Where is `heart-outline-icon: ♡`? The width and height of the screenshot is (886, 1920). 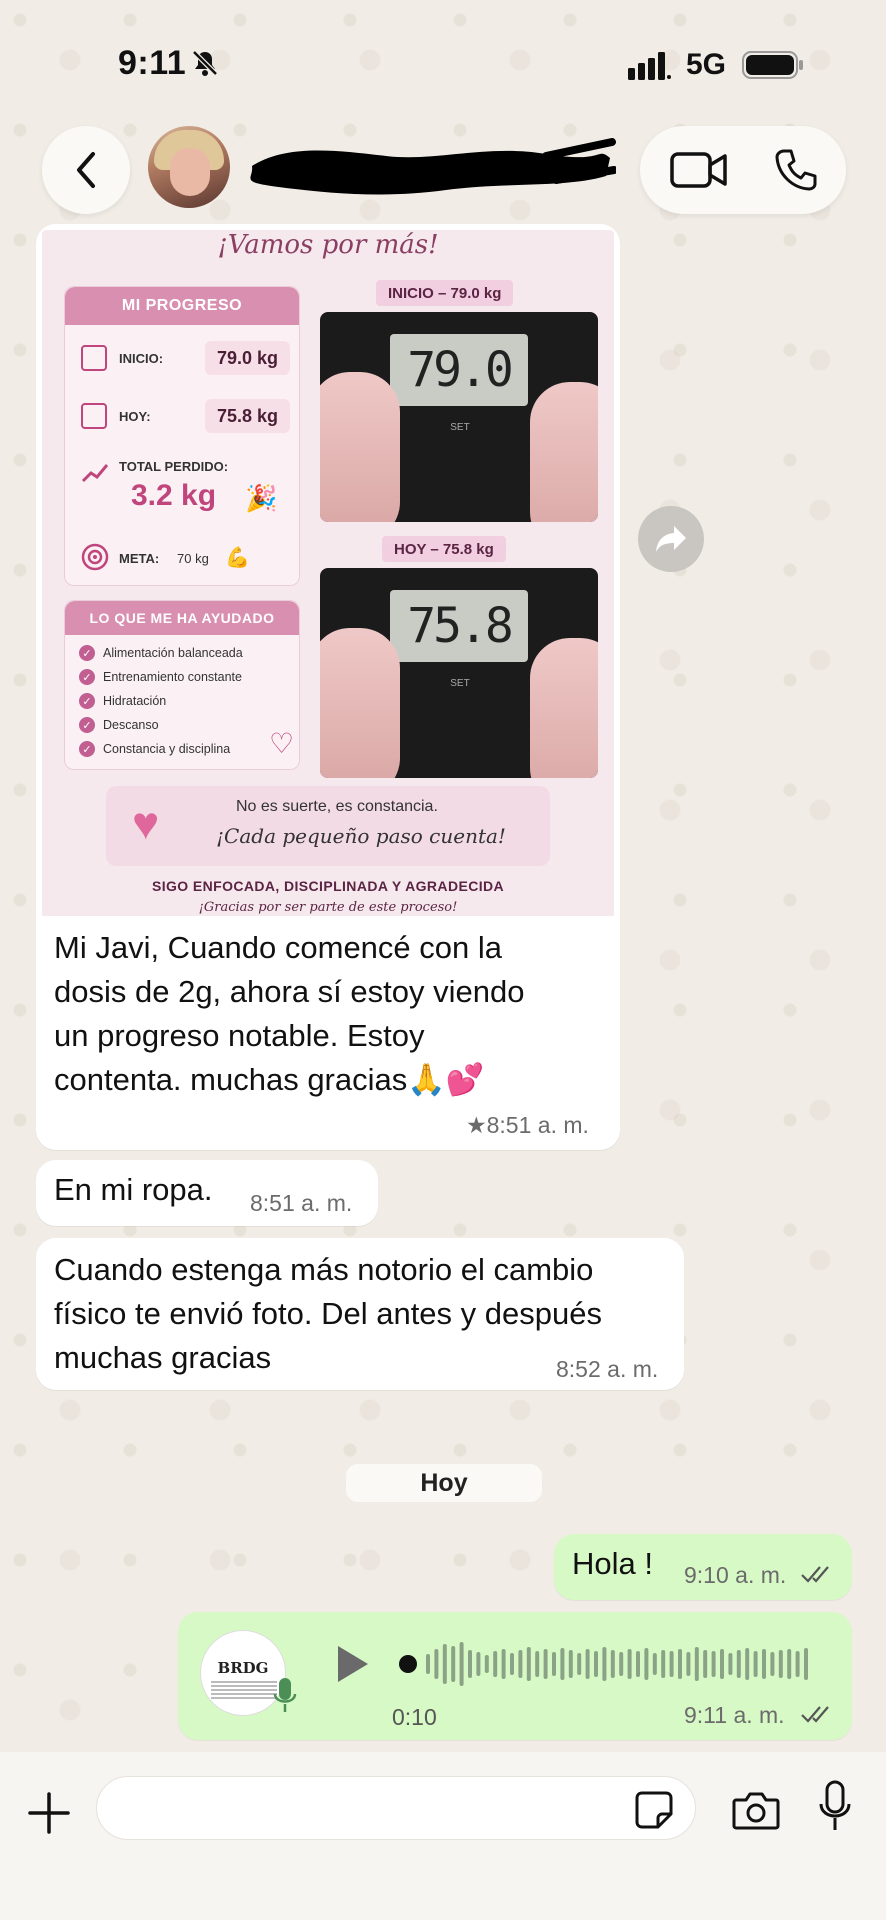 heart-outline-icon: ♡ is located at coordinates (282, 743).